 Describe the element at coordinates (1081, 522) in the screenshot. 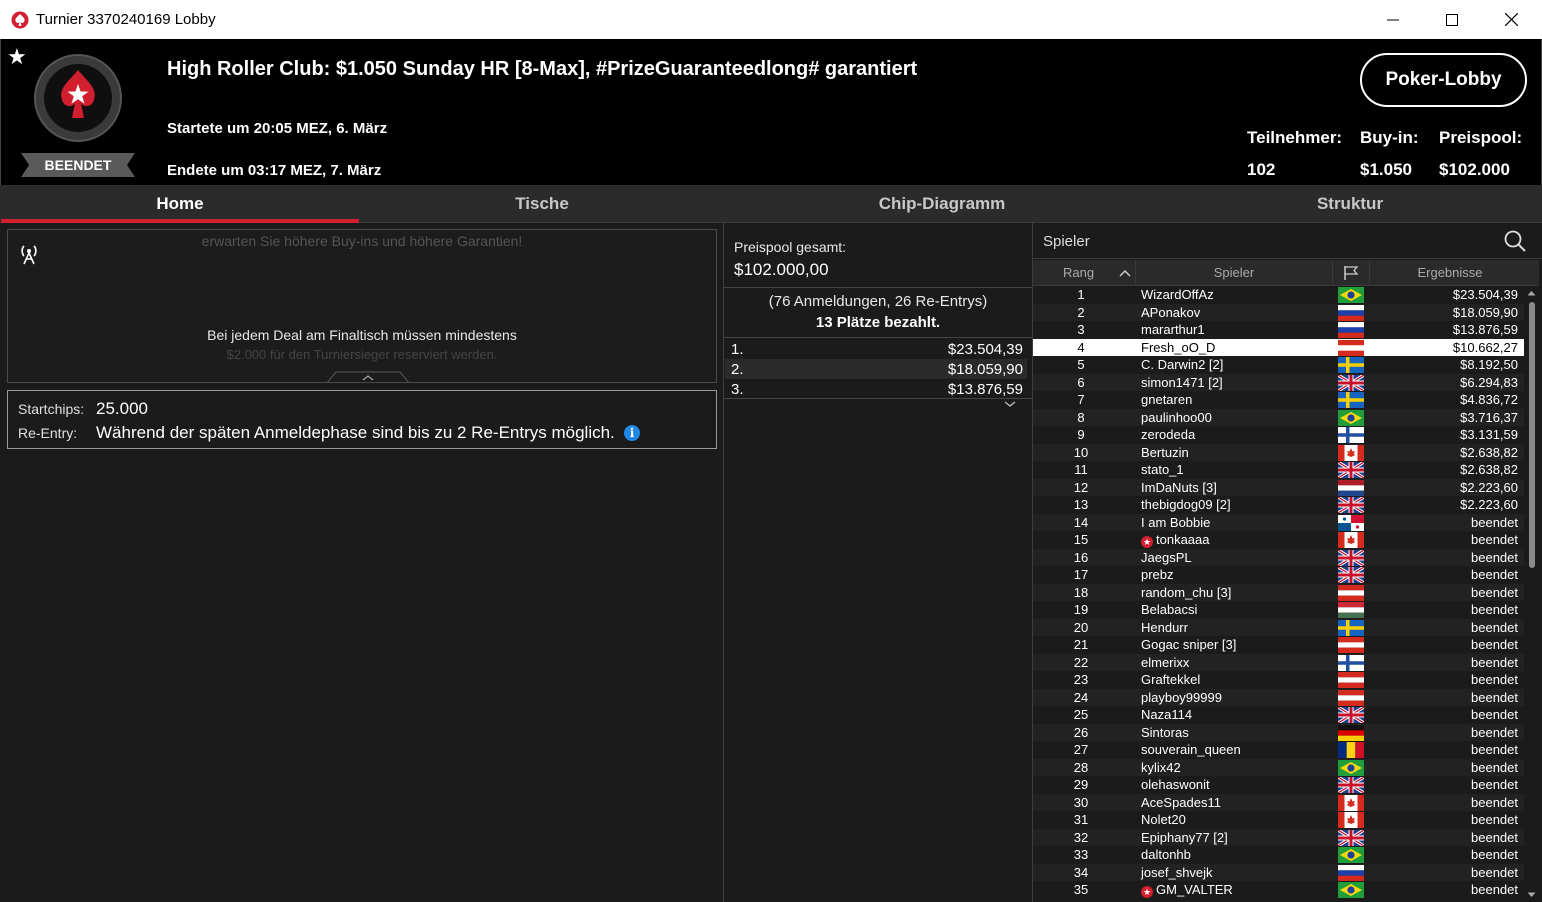

I see `player-rank: 14` at that location.